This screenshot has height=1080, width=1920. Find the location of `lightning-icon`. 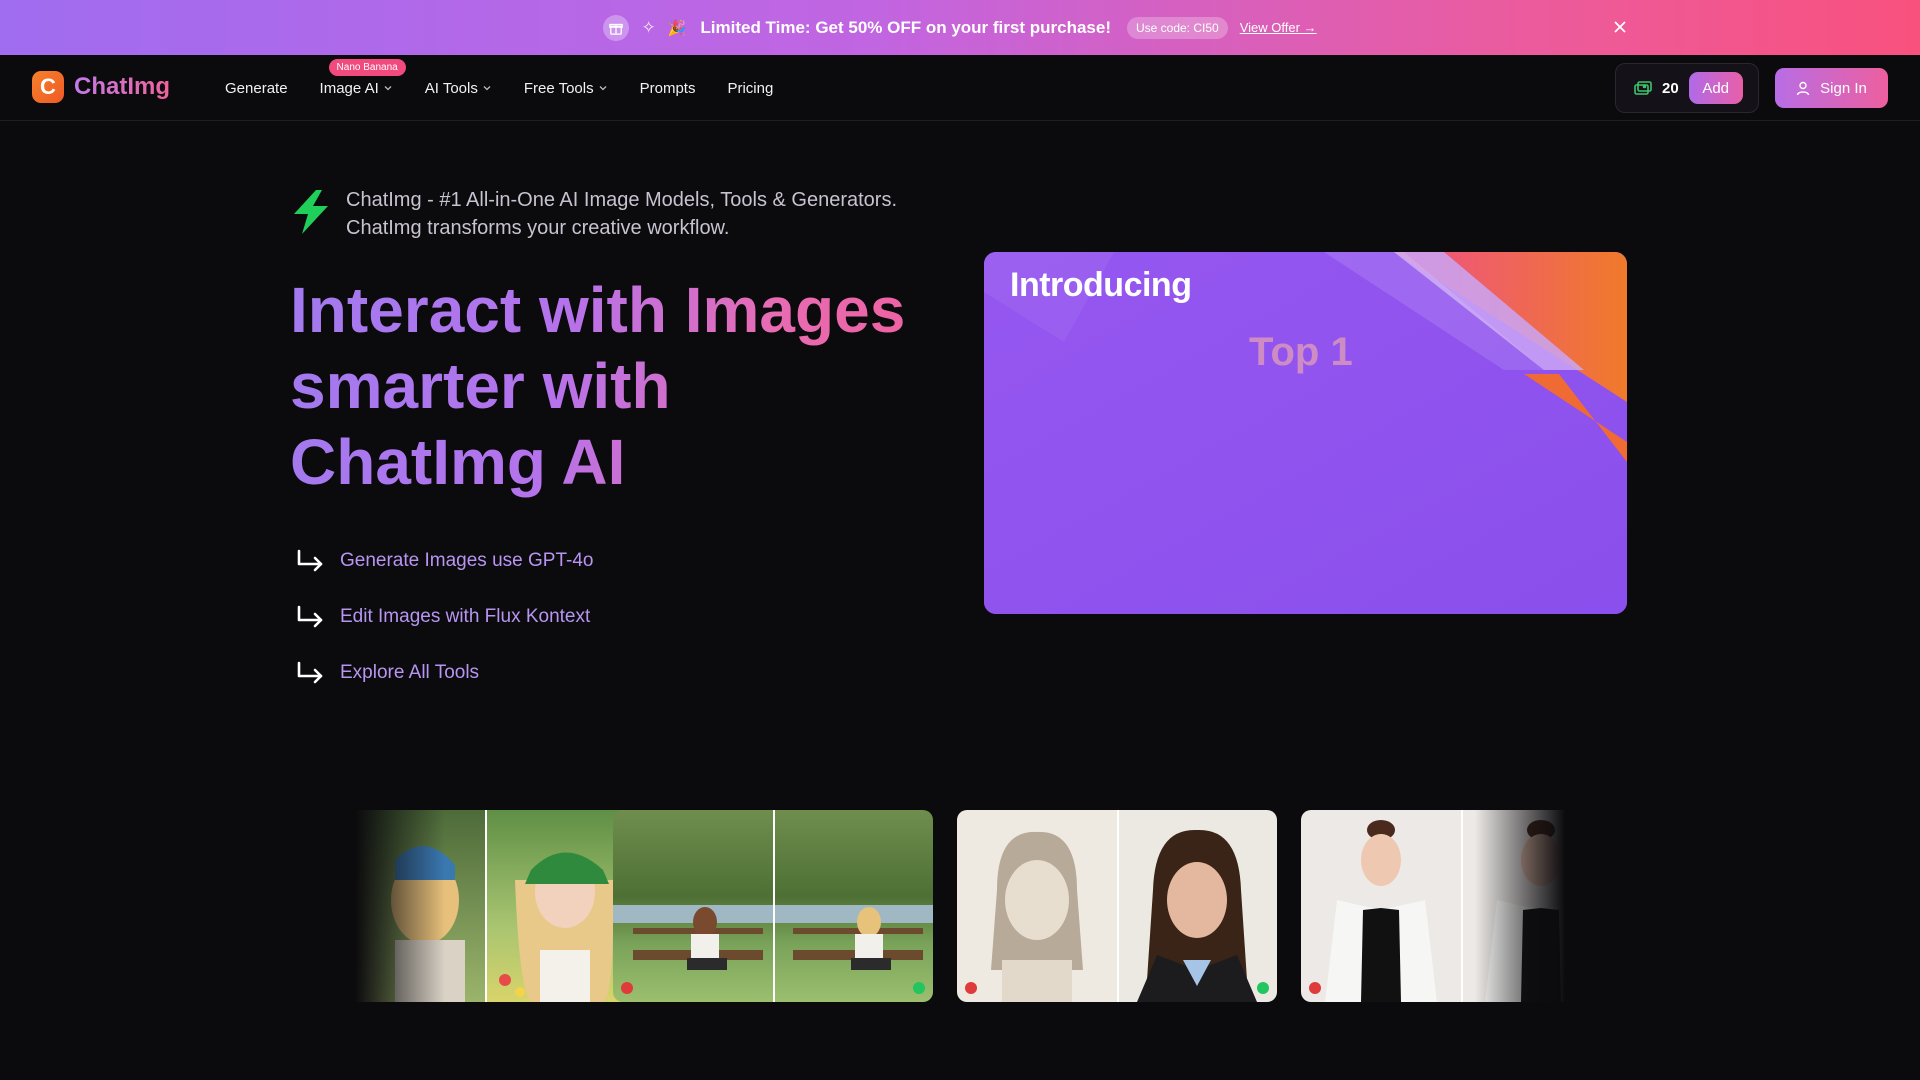

lightning-icon is located at coordinates (311, 212).